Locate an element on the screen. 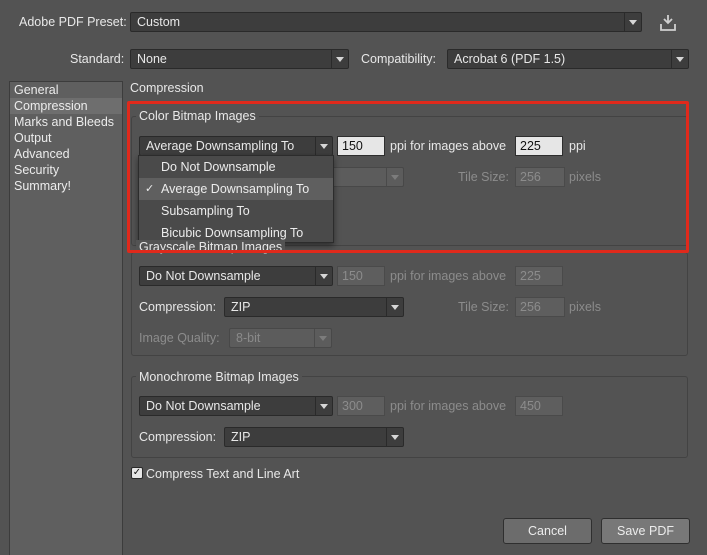 The height and width of the screenshot is (555, 707). save-preset-icon is located at coordinates (668, 23).